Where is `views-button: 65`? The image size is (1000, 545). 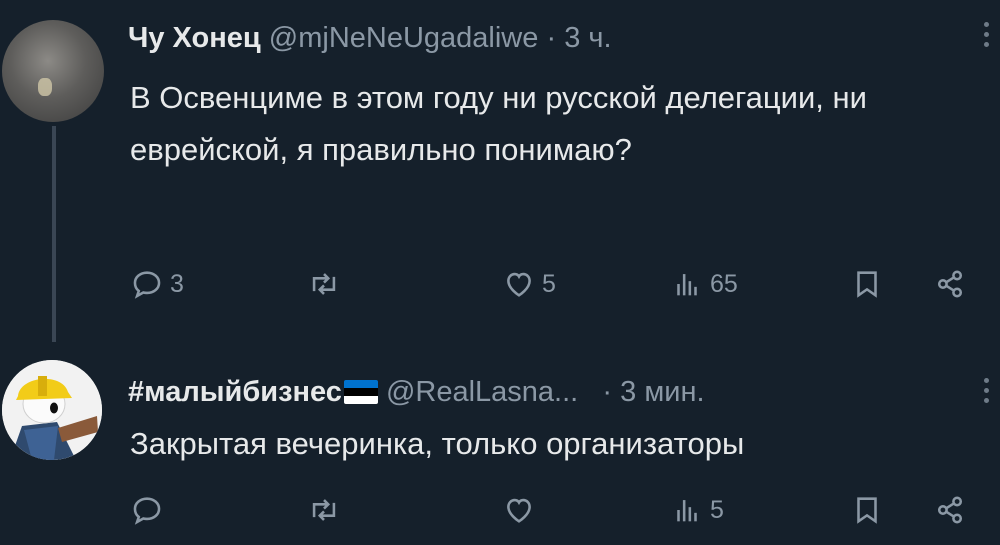
views-button: 65 is located at coordinates (704, 284).